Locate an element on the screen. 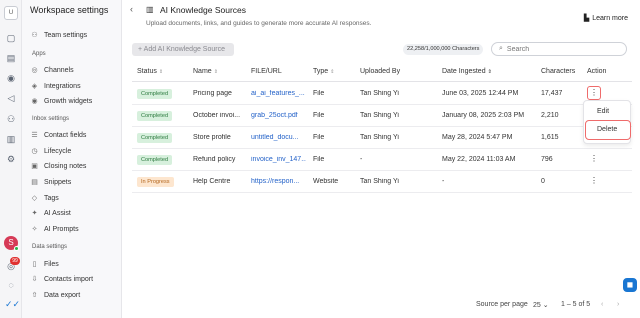  sidebar-item-contacts-import: ⇩ Contacts import is located at coordinates (74, 279).